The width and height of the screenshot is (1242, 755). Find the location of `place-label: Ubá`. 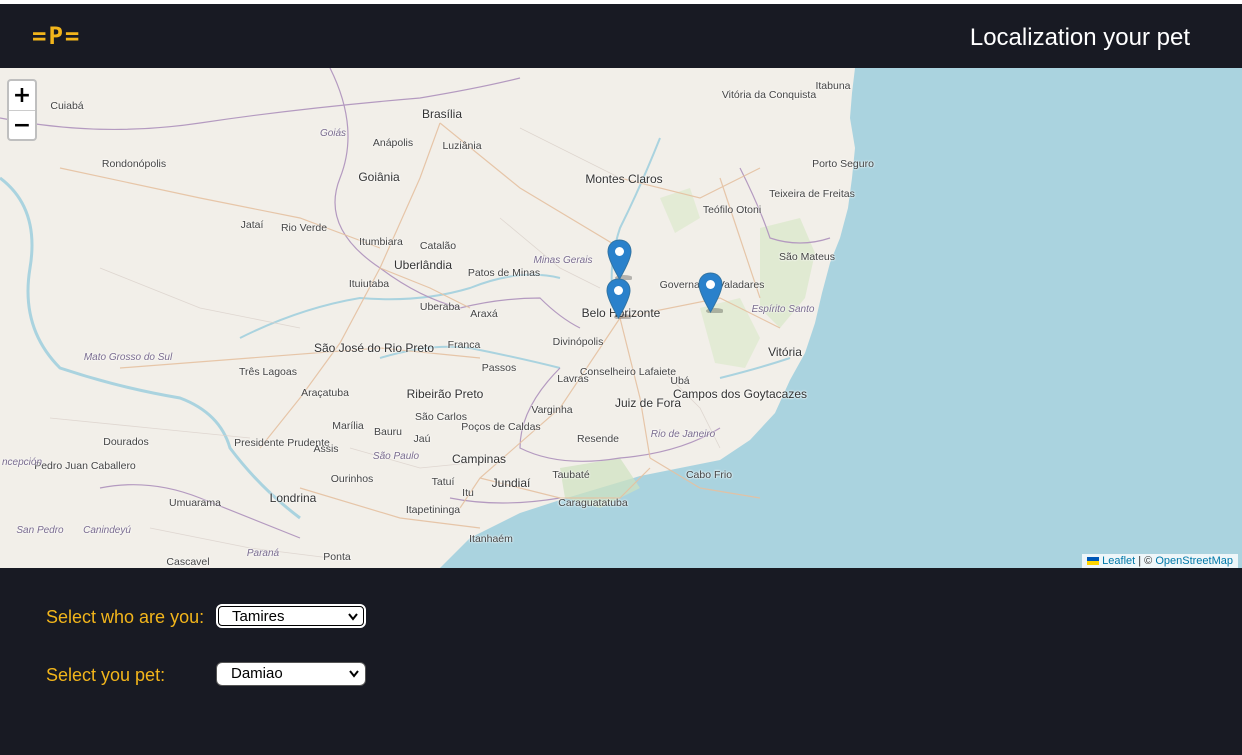

place-label: Ubá is located at coordinates (680, 381).